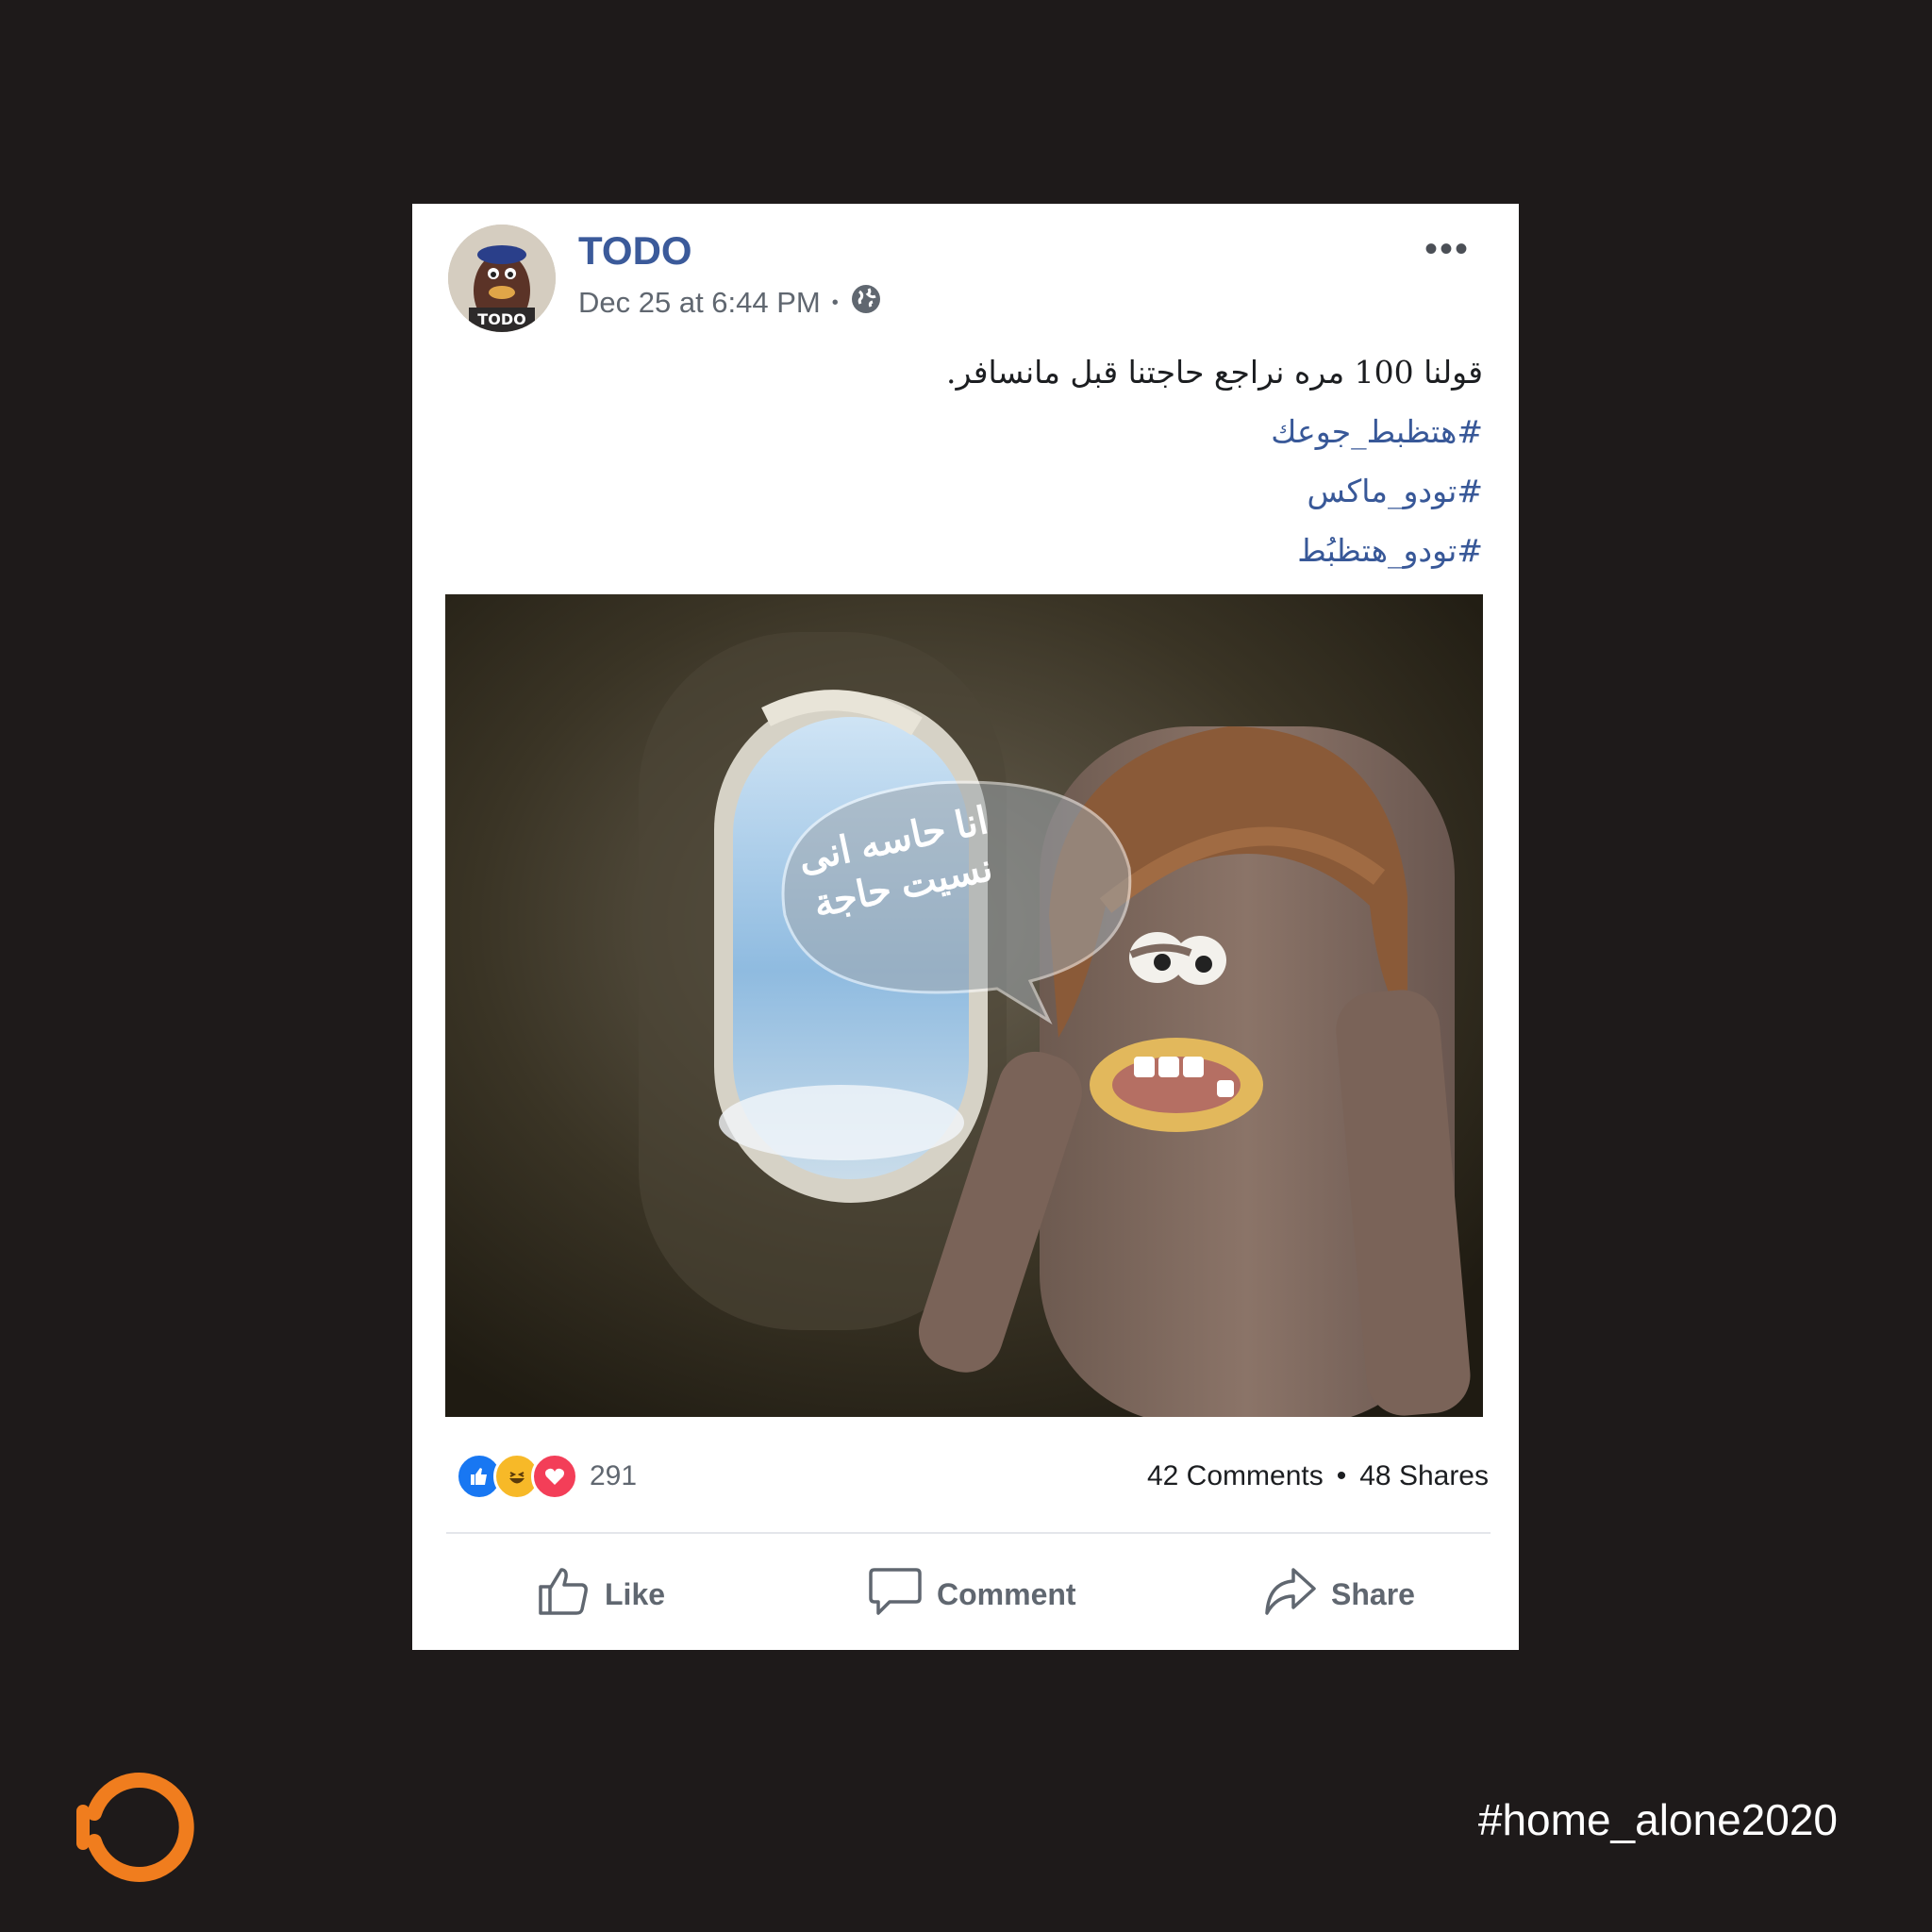 The image size is (1932, 1932). What do you see at coordinates (555, 1476) in the screenshot?
I see `love-reaction-icon` at bounding box center [555, 1476].